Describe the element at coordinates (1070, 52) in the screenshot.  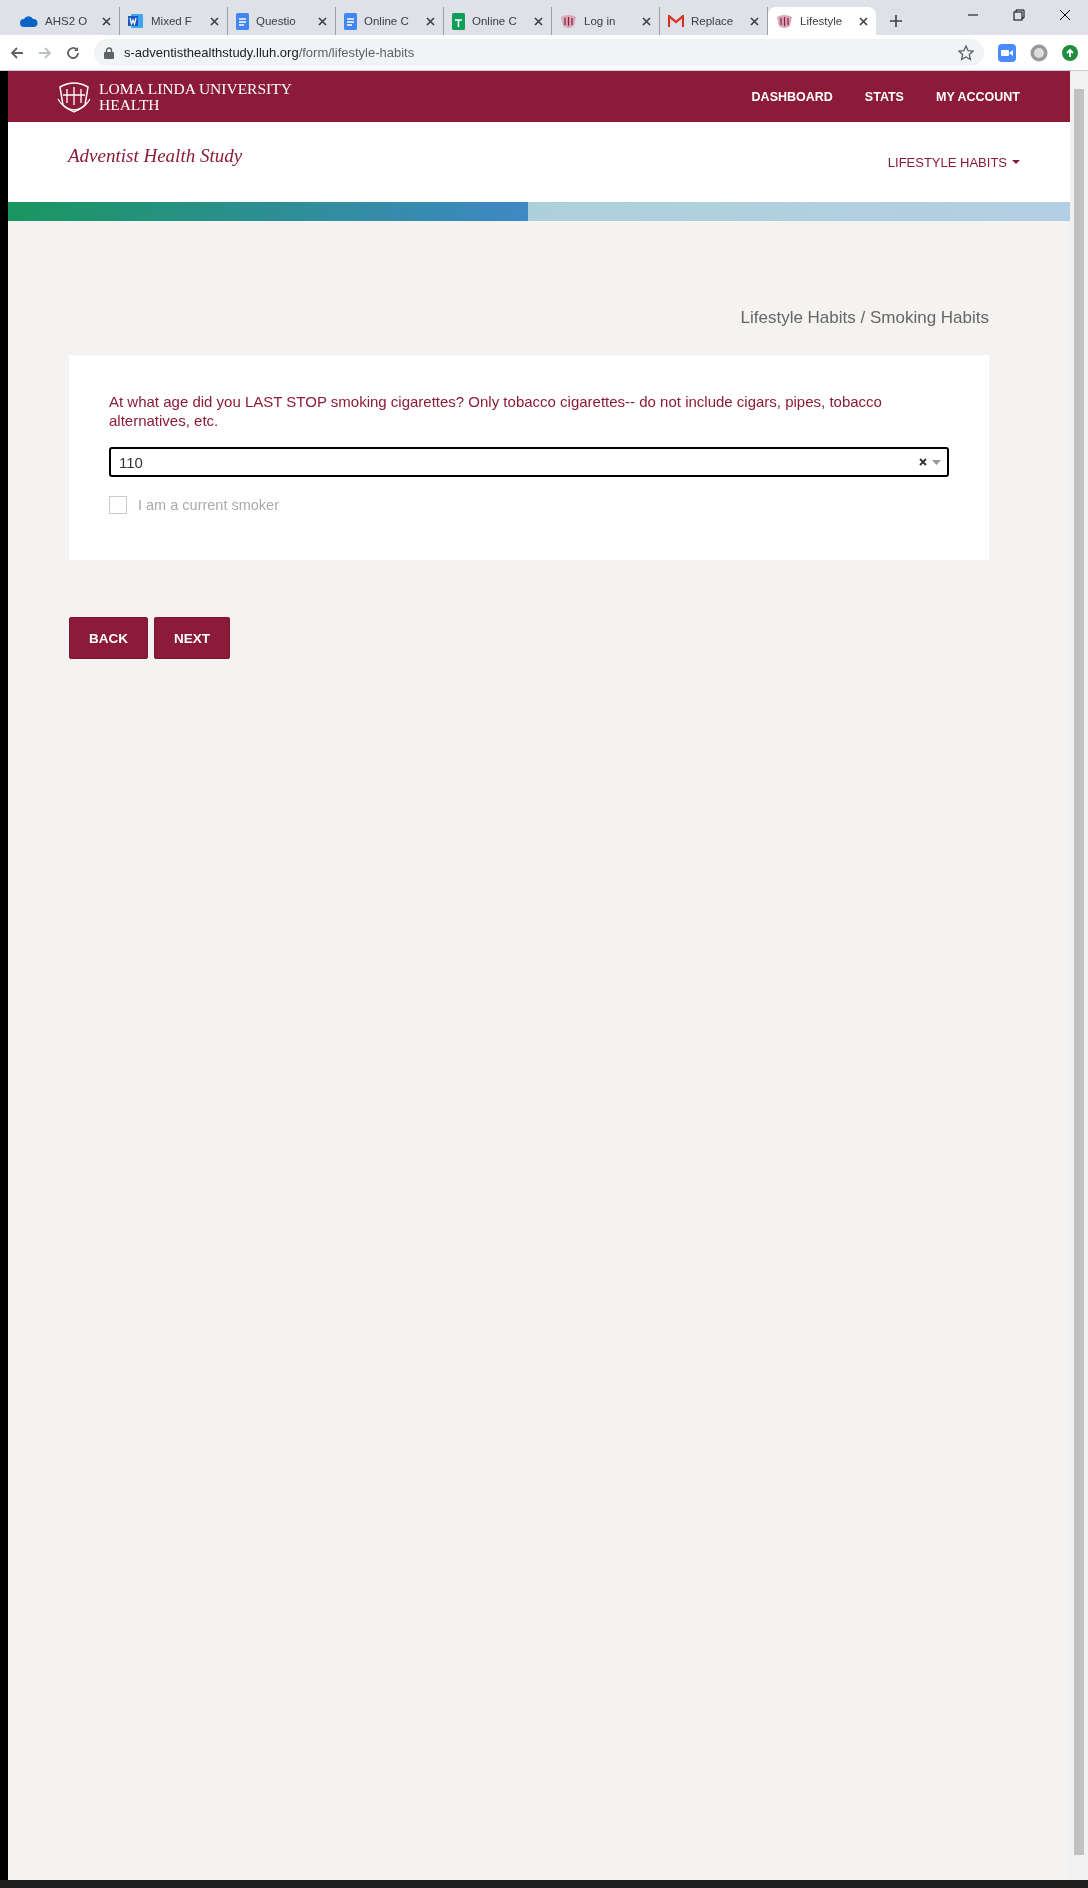
I see `update-icon` at that location.